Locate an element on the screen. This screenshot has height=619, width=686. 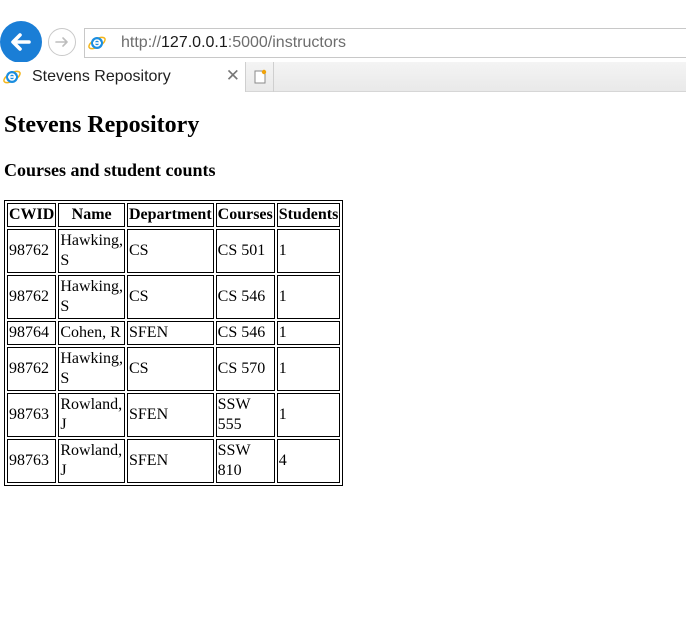
new-tab-icon is located at coordinates (260, 76).